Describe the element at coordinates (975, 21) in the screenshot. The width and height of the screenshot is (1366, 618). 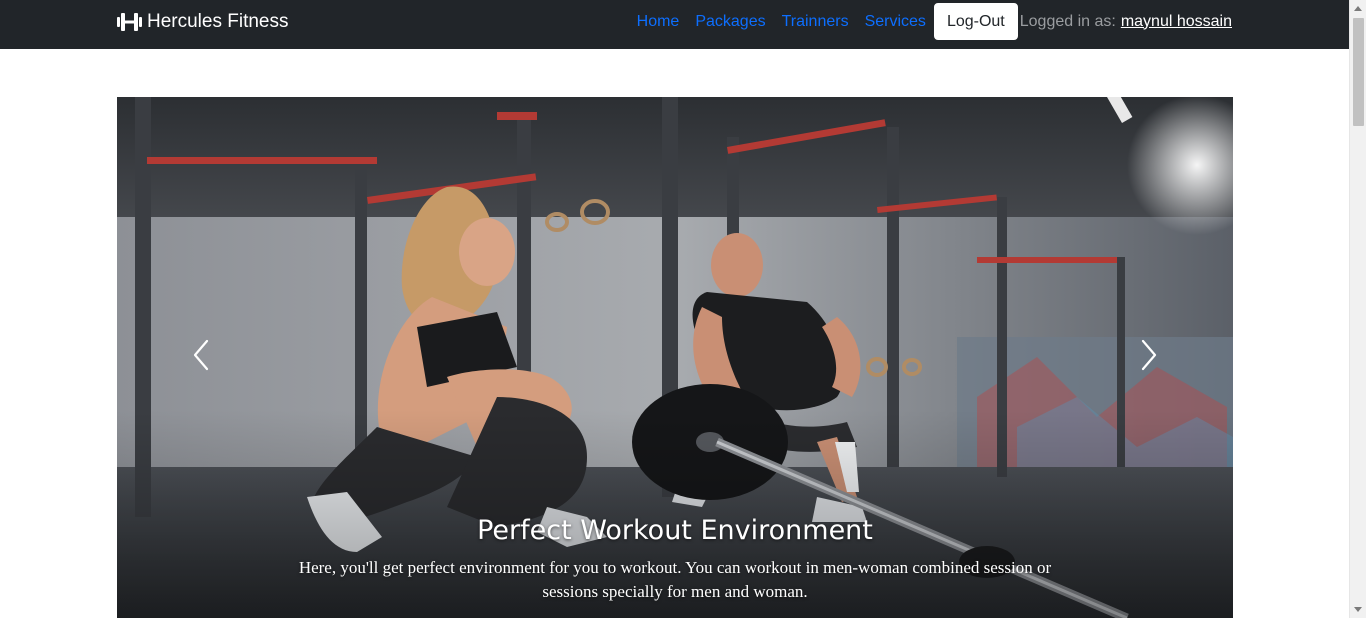
I see `logout-button: Log-Out` at that location.